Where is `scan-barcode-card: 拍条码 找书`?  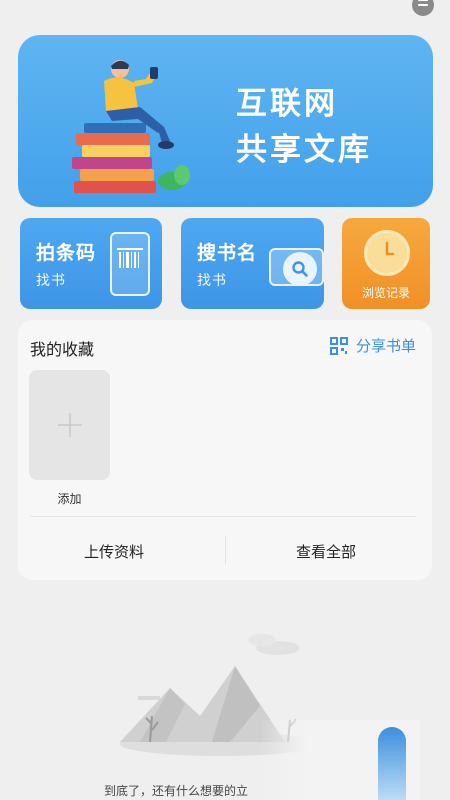
scan-barcode-card: 拍条码 找书 is located at coordinates (91, 263).